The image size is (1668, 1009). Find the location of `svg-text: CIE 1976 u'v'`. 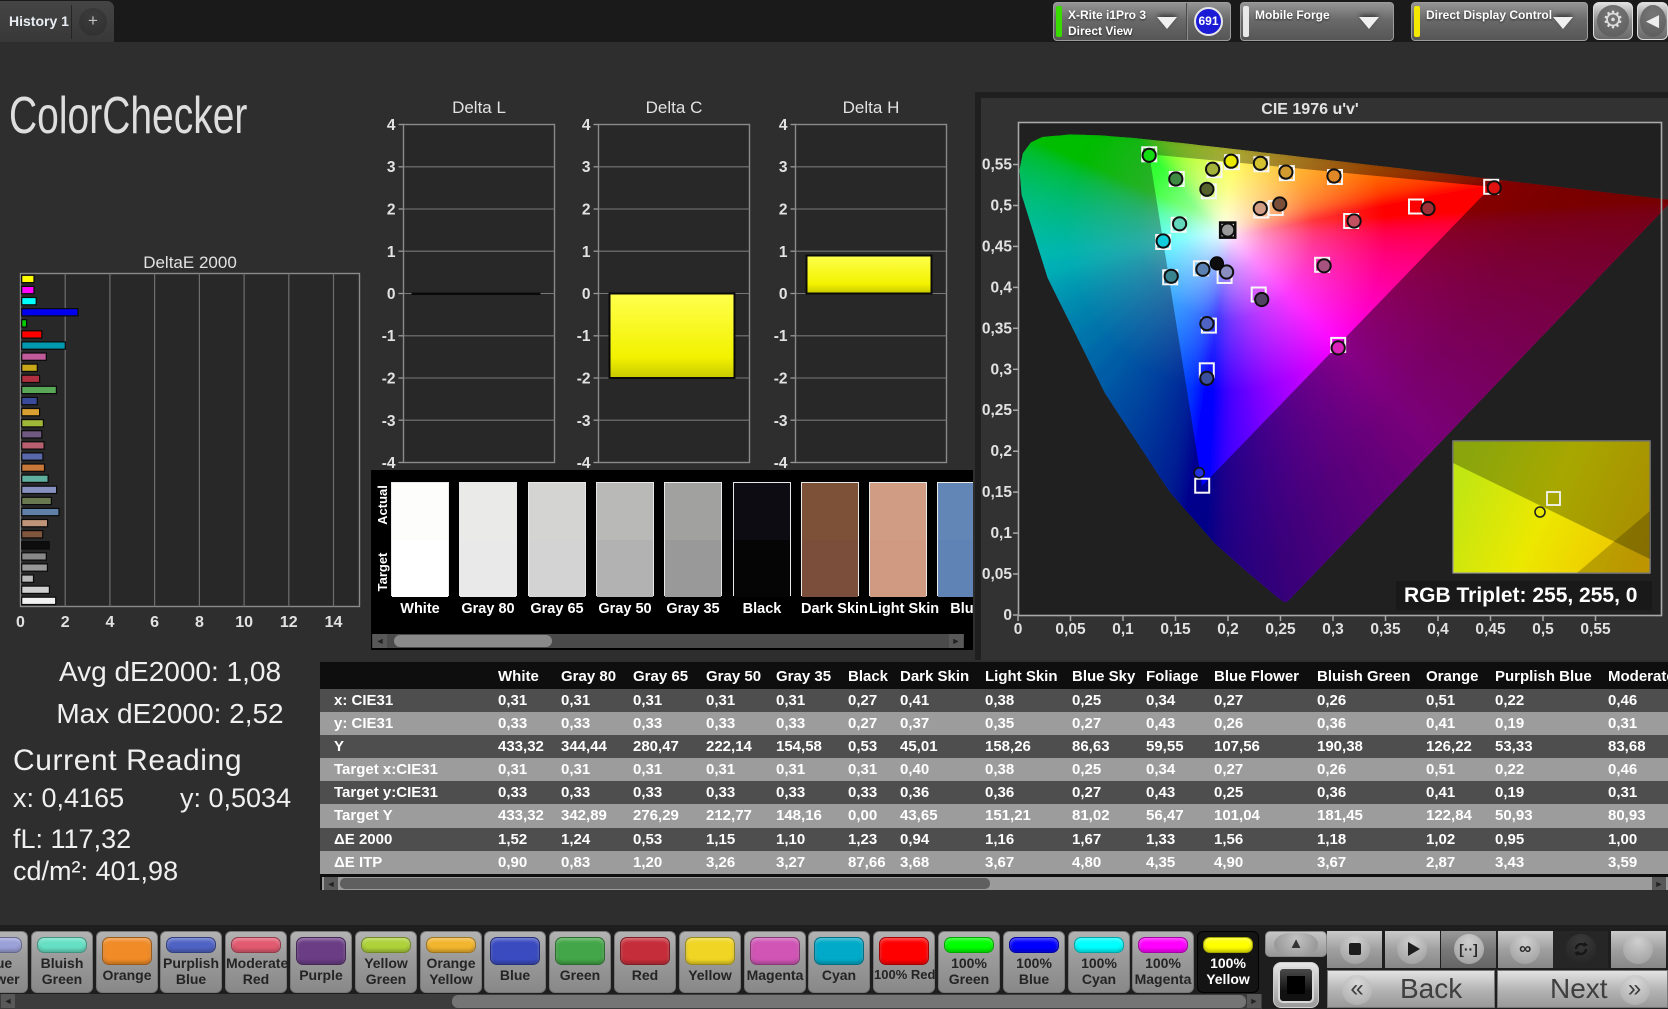

svg-text: CIE 1976 u'v' is located at coordinates (1309, 109).